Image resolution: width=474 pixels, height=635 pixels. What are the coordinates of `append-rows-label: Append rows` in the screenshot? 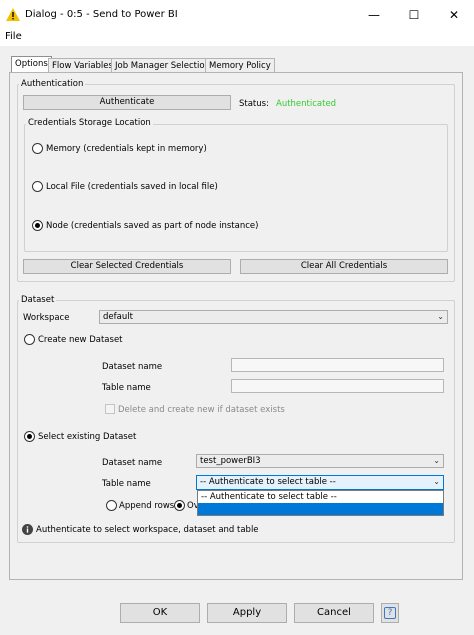 It's located at (147, 506).